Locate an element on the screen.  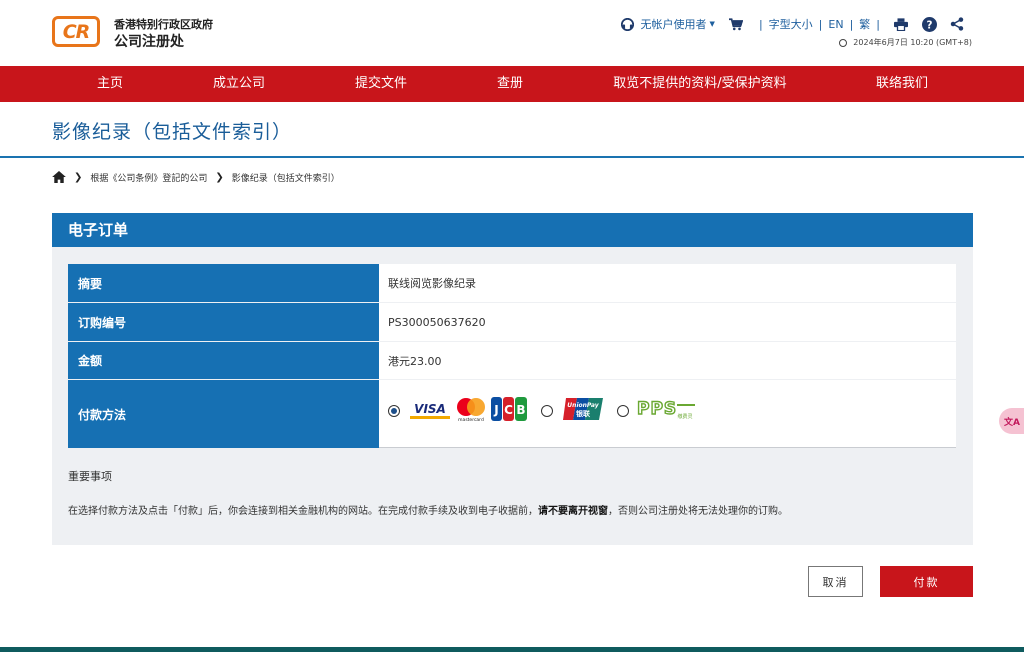
share-icon is located at coordinates (957, 24).